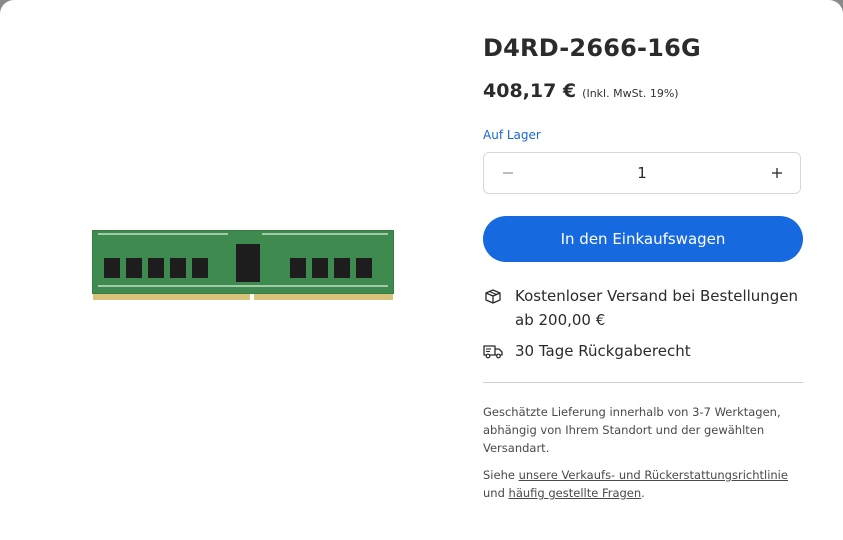 Image resolution: width=843 pixels, height=540 pixels. What do you see at coordinates (643, 239) in the screenshot?
I see `add-to-cart-button: In den Einkaufswagen` at bounding box center [643, 239].